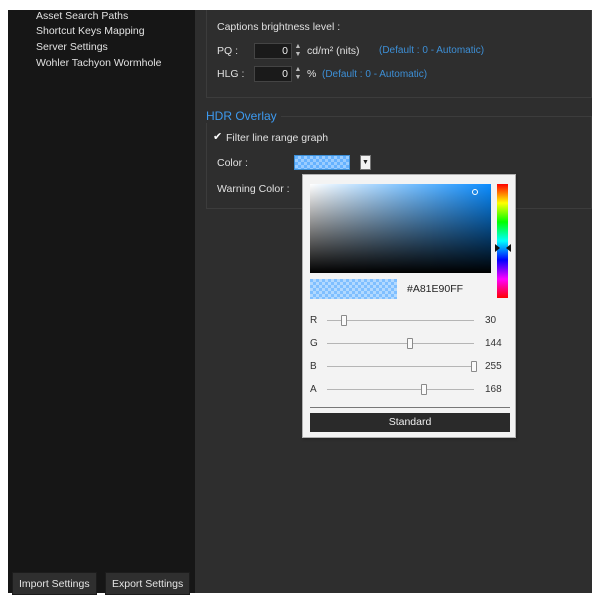 The width and height of the screenshot is (595, 601). What do you see at coordinates (423, 389) in the screenshot?
I see `slider-a-thumb` at bounding box center [423, 389].